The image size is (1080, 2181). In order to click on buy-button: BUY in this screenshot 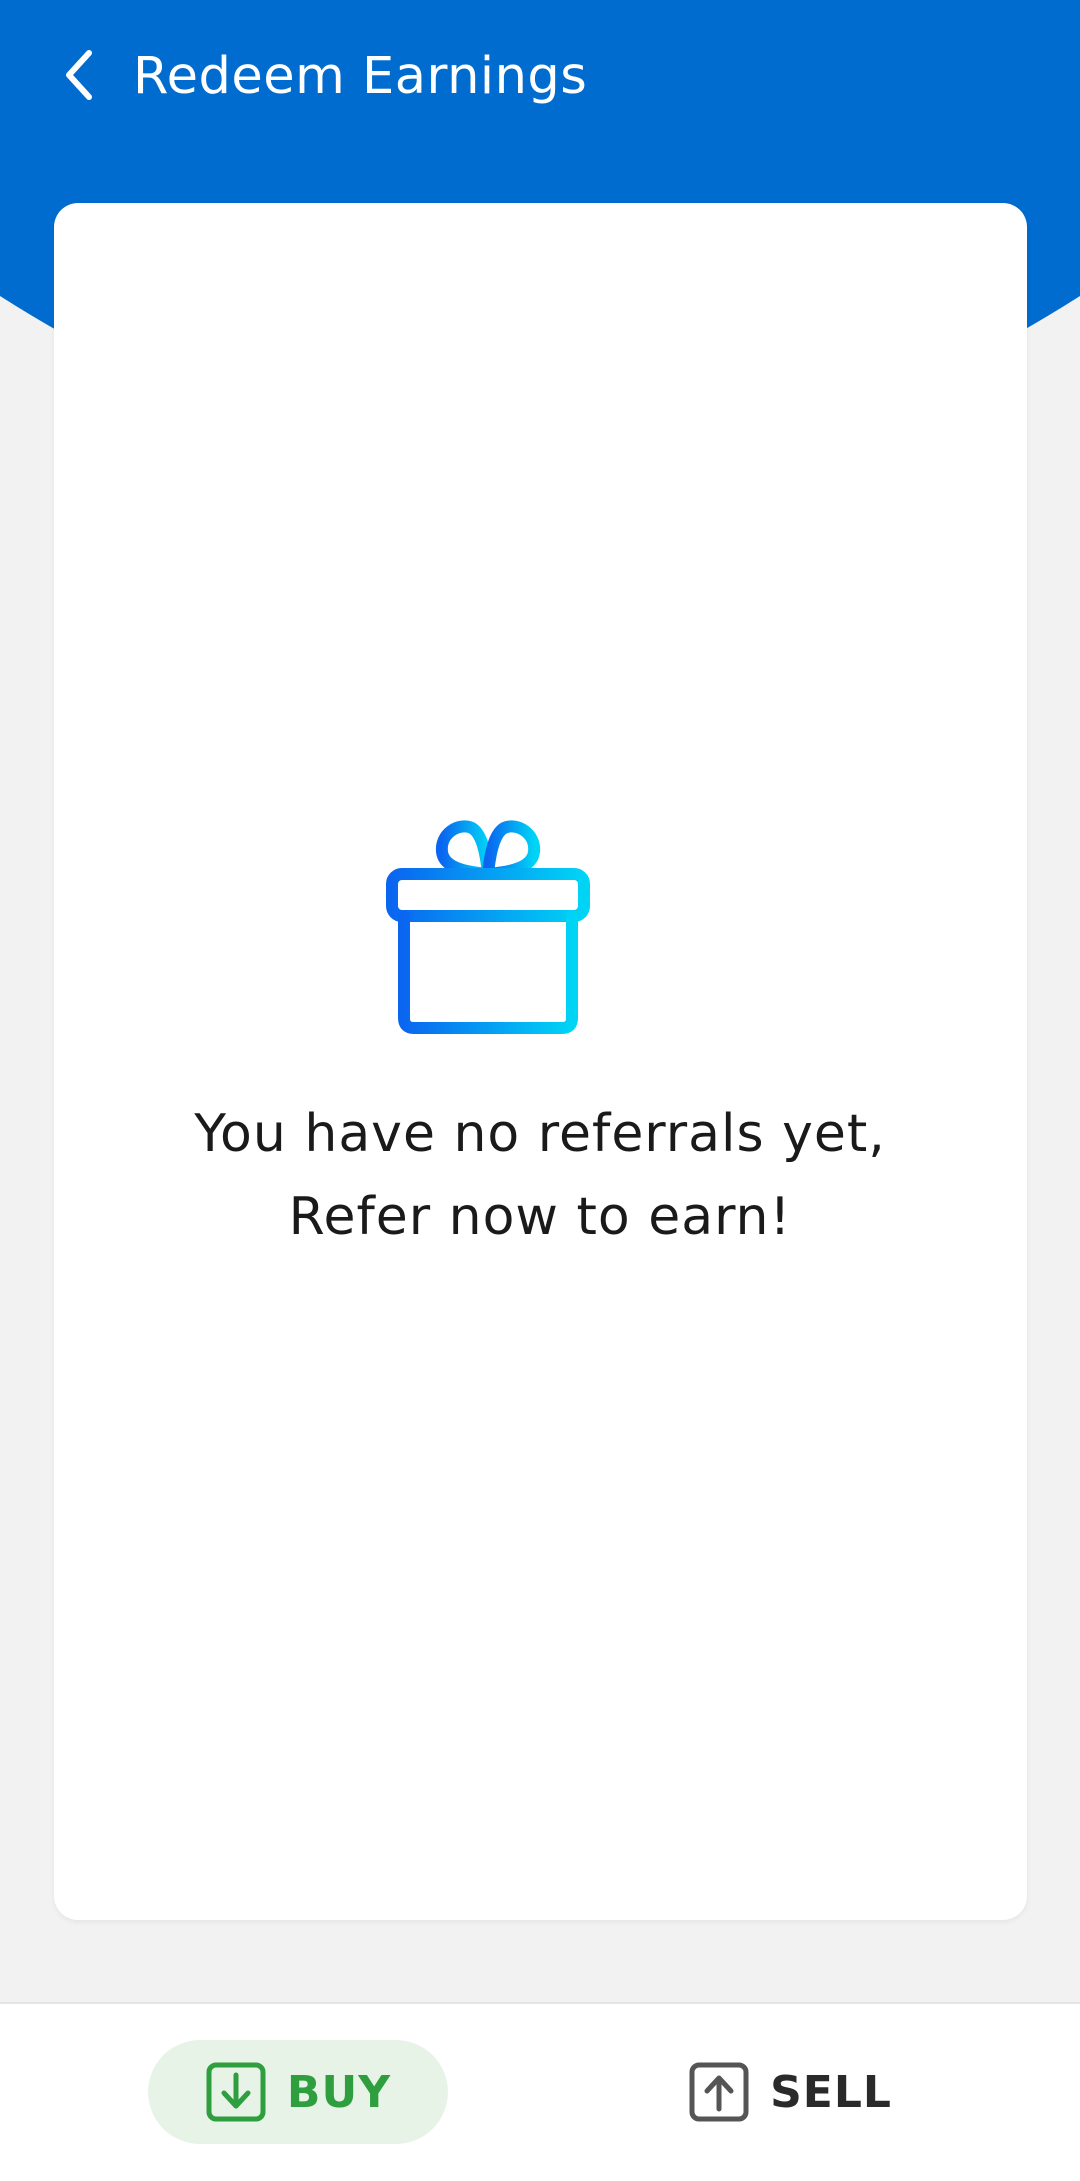, I will do `click(298, 2092)`.